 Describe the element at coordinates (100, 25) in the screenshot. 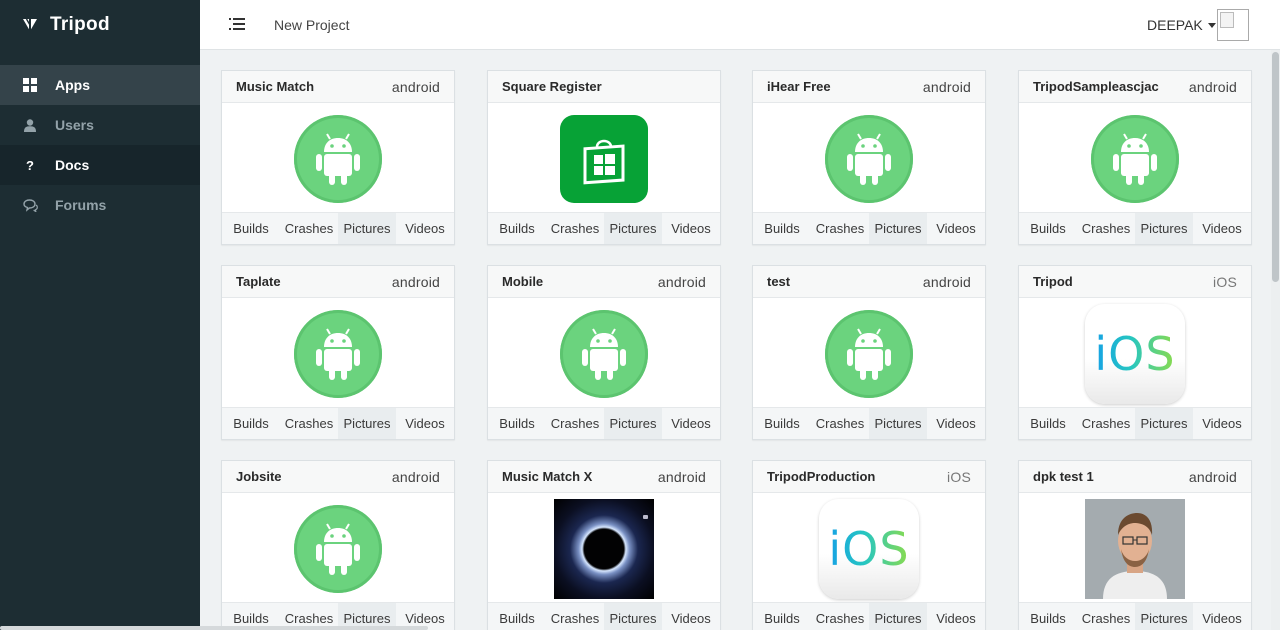

I see `brand: Tripod` at that location.